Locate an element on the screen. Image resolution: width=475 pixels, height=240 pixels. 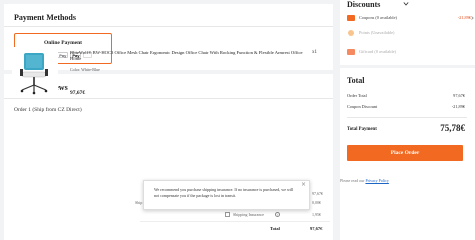
product-color: Color: White-Blue is located at coordinates (85, 69).